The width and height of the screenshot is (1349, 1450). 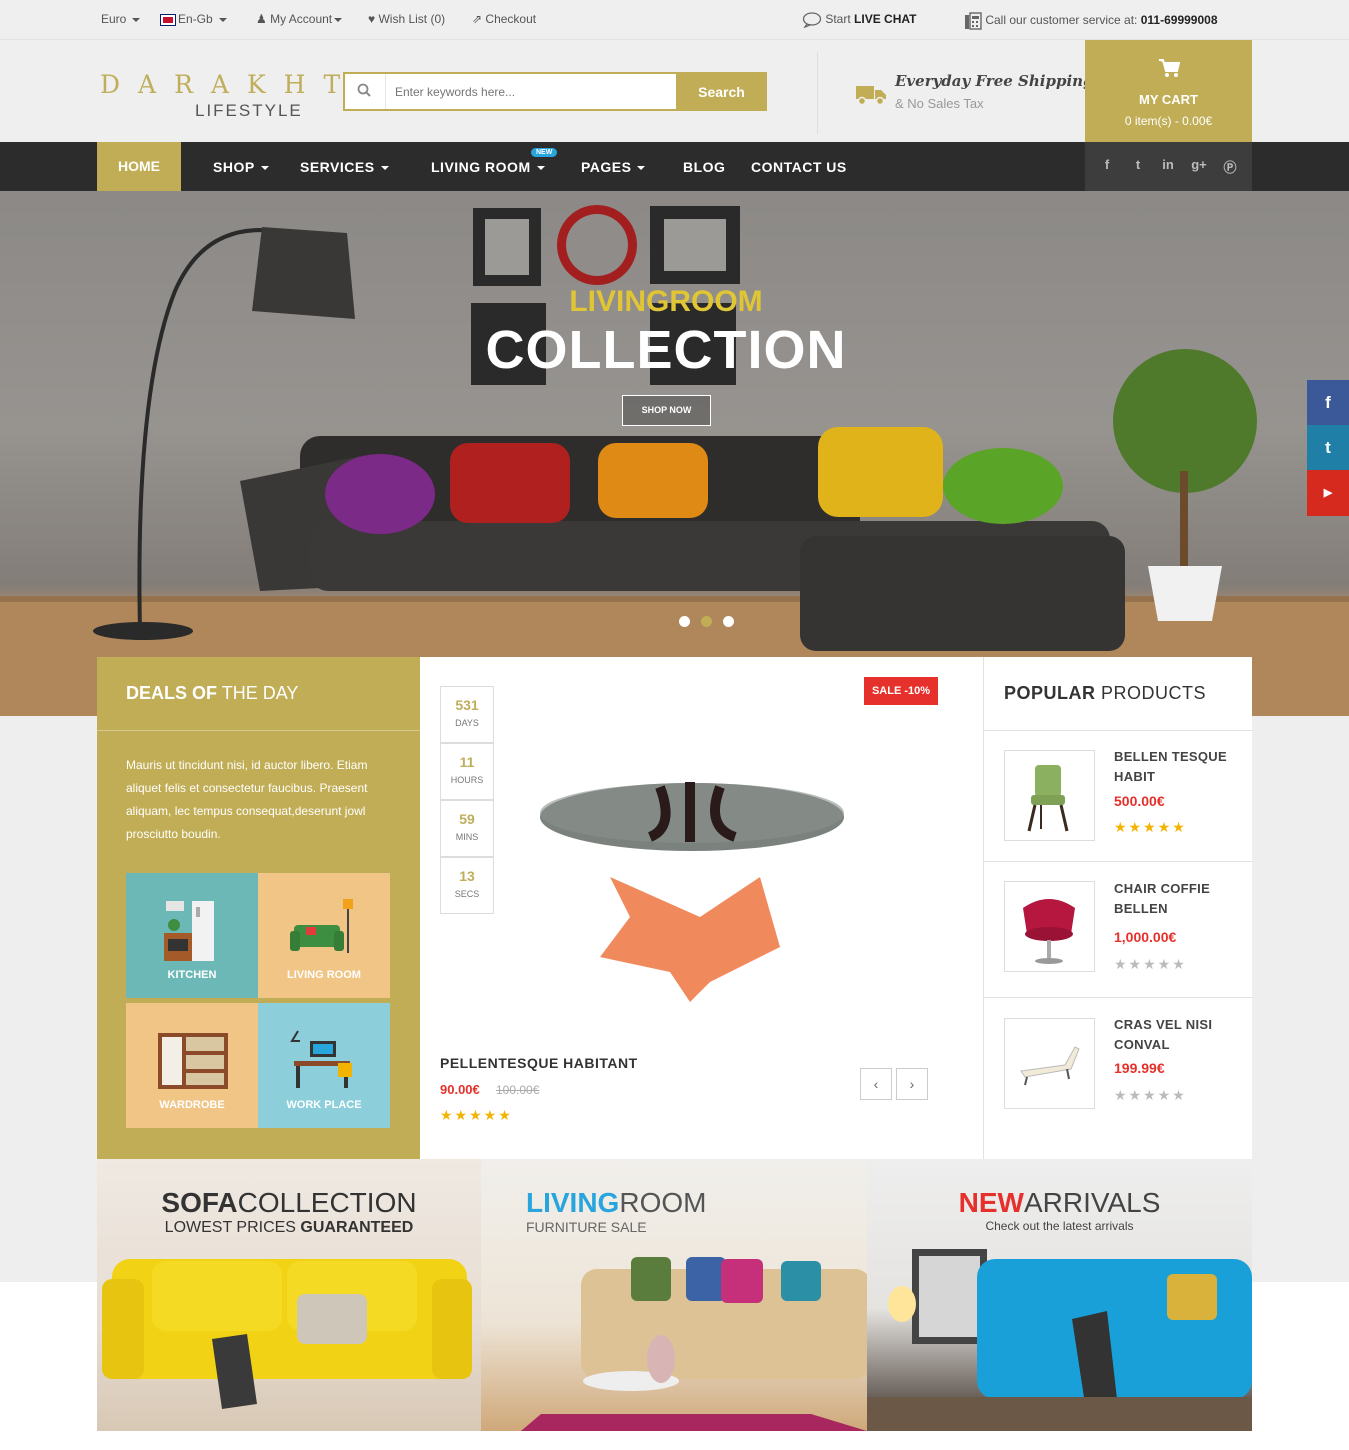 What do you see at coordinates (706, 621) in the screenshot?
I see `slider-dot-active` at bounding box center [706, 621].